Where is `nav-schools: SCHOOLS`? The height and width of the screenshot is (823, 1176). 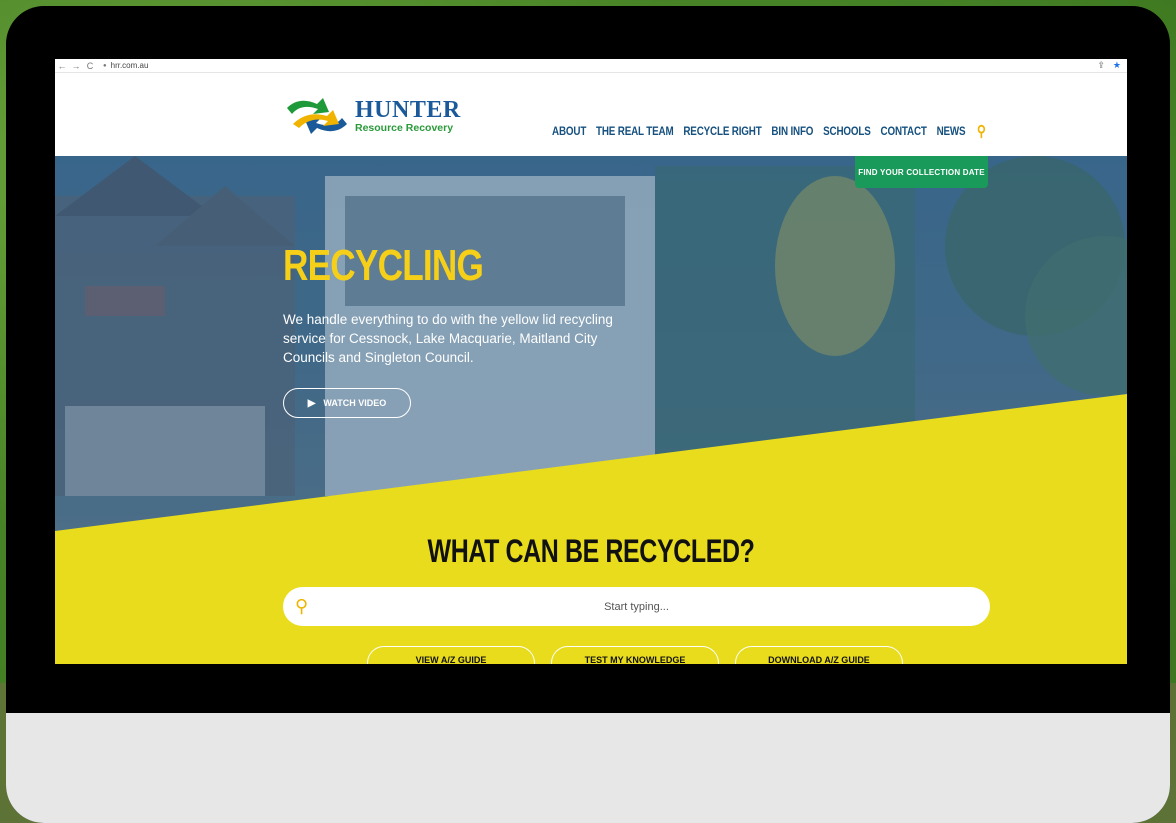
nav-schools: SCHOOLS is located at coordinates (847, 131).